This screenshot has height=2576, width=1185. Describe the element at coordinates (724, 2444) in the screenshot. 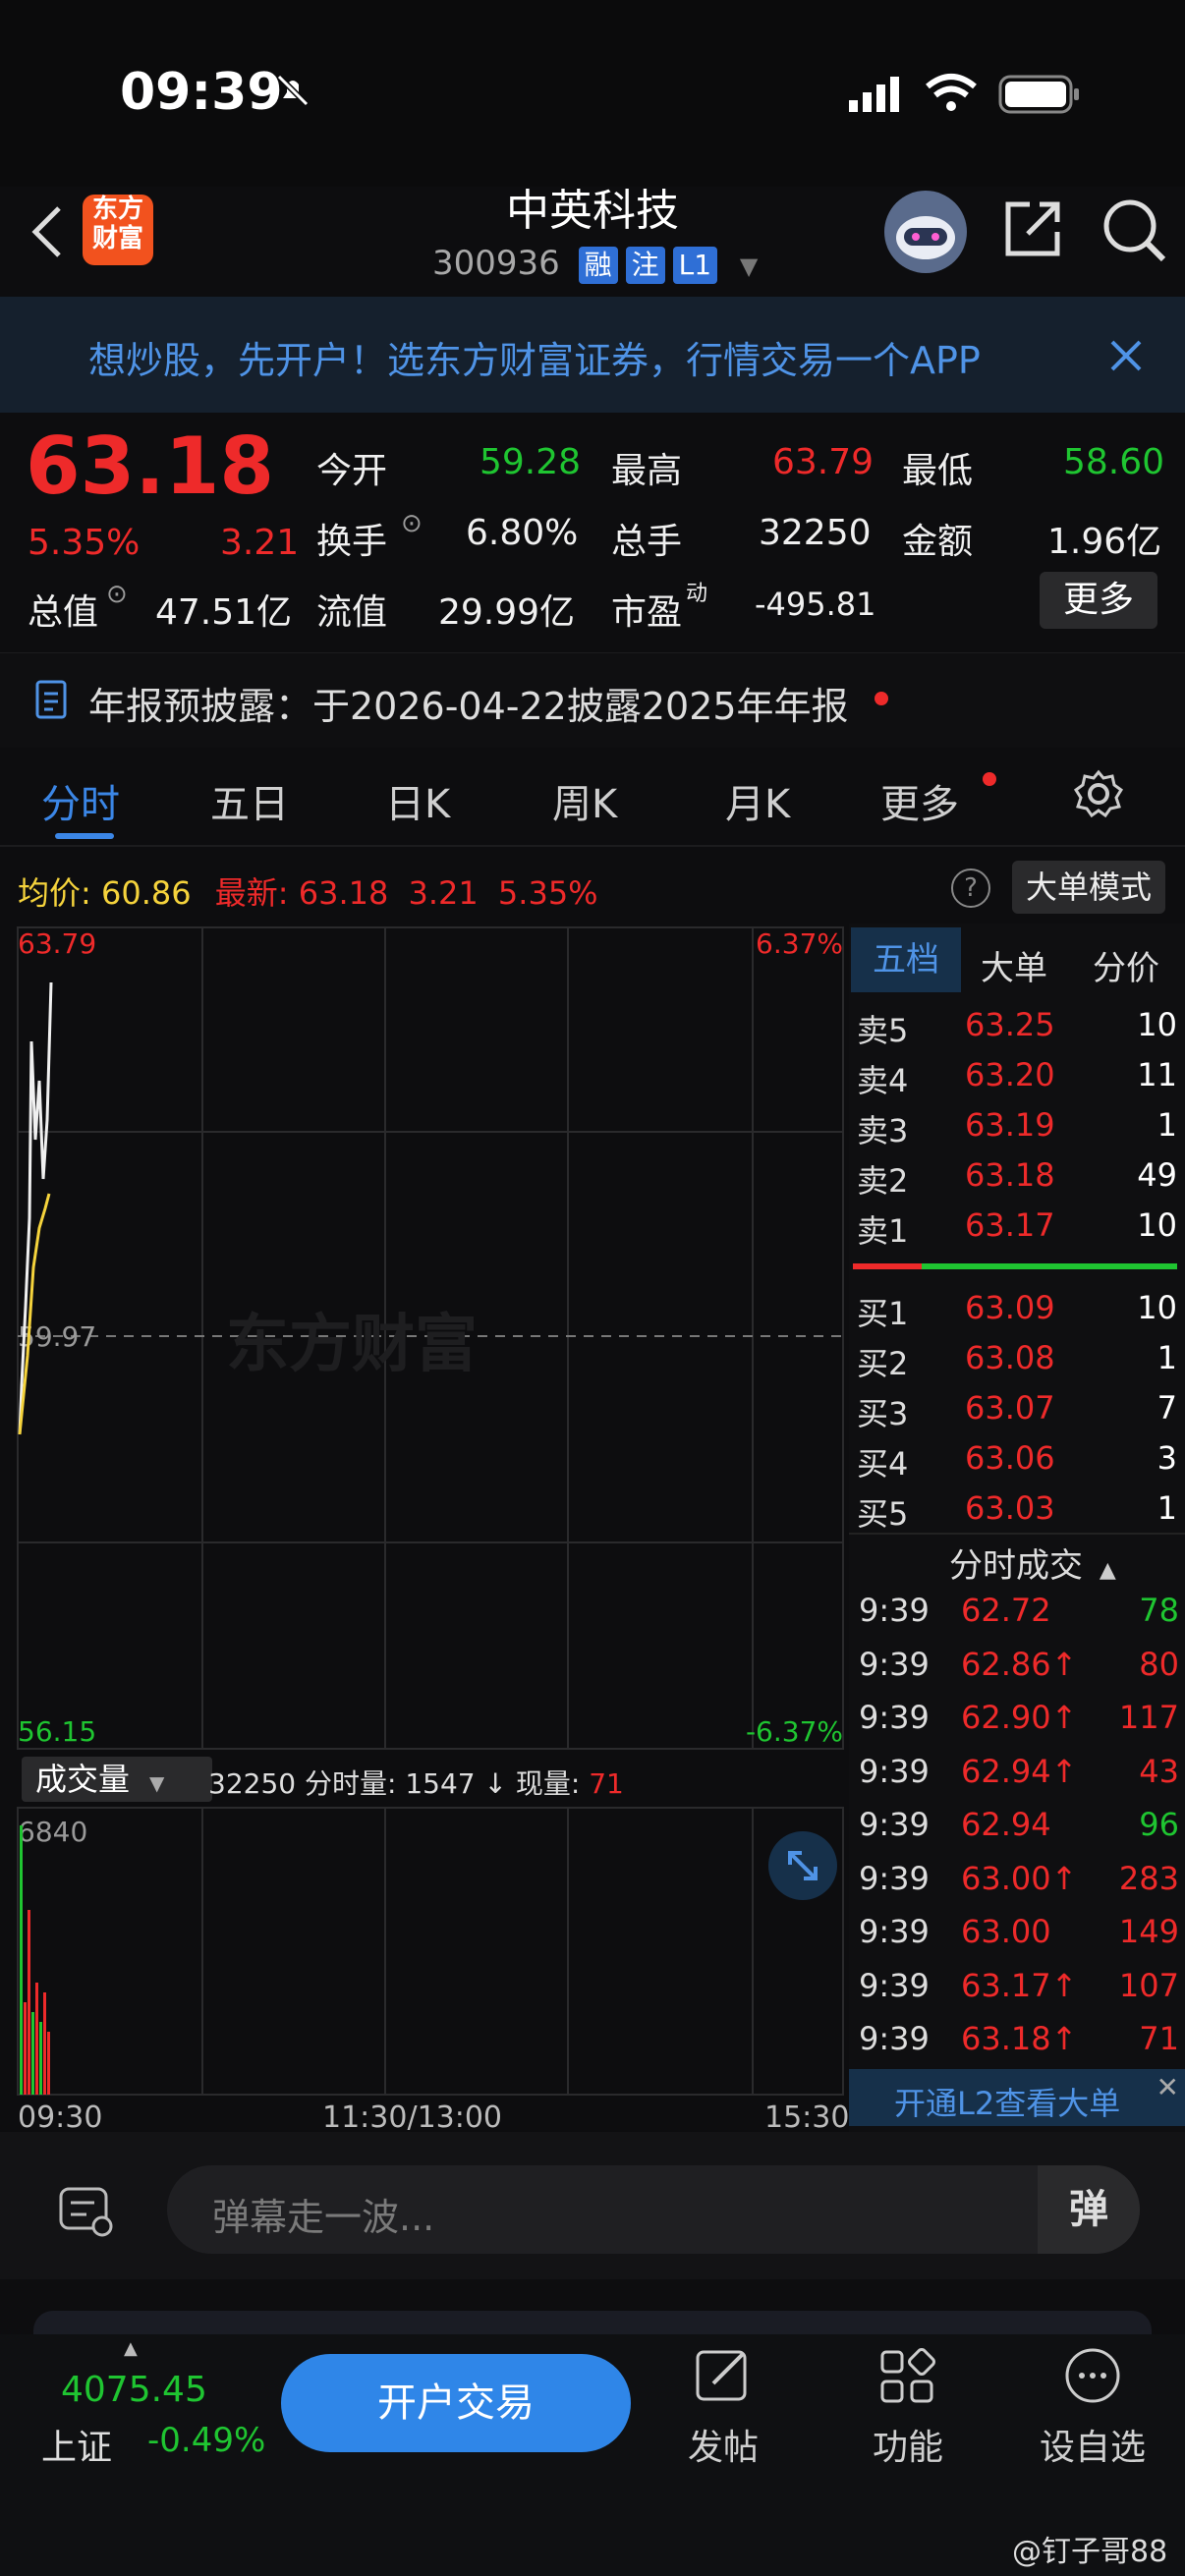

I see `post-label: 发帖` at that location.